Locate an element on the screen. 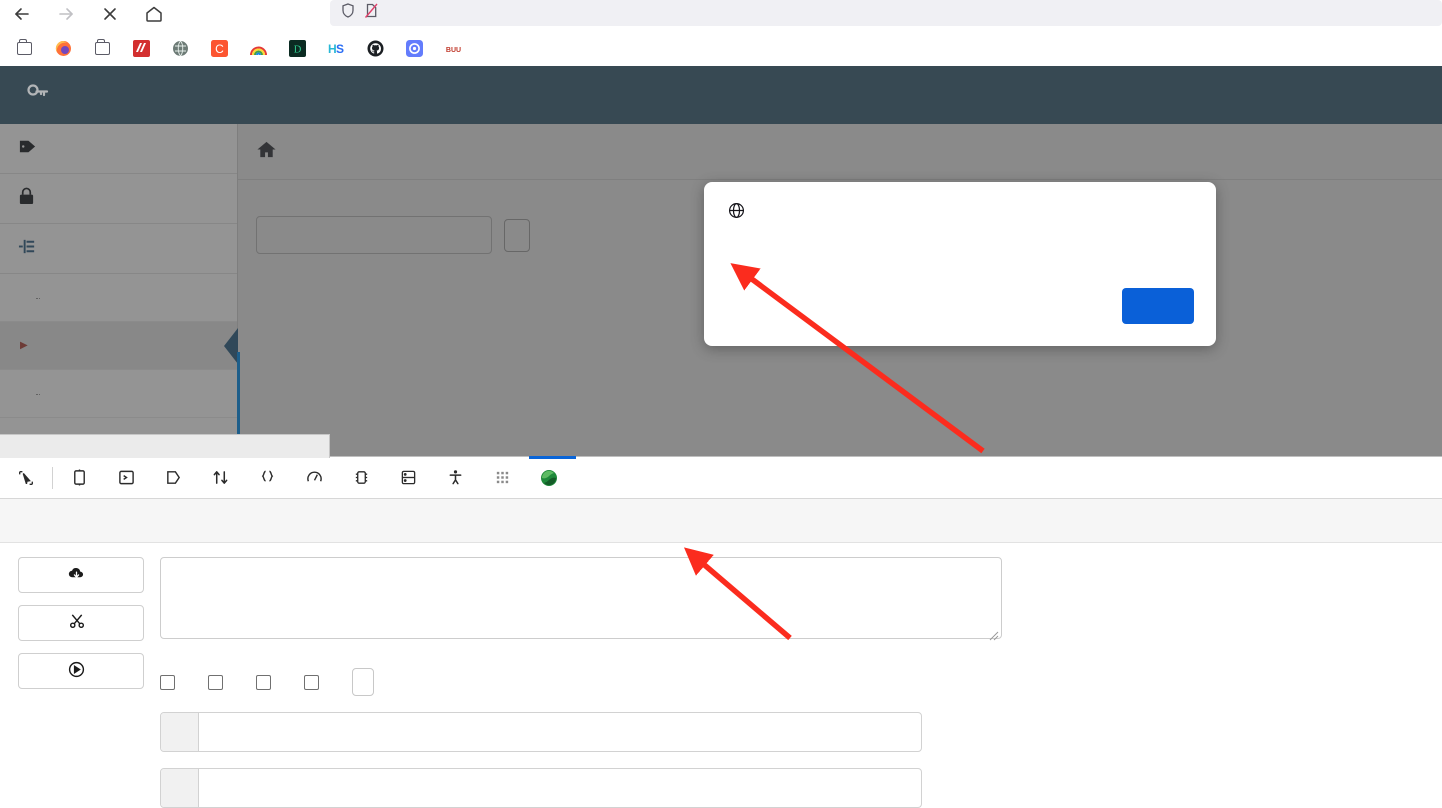 The height and width of the screenshot is (808, 1442). buuctf-icon: BUU is located at coordinates (453, 48).